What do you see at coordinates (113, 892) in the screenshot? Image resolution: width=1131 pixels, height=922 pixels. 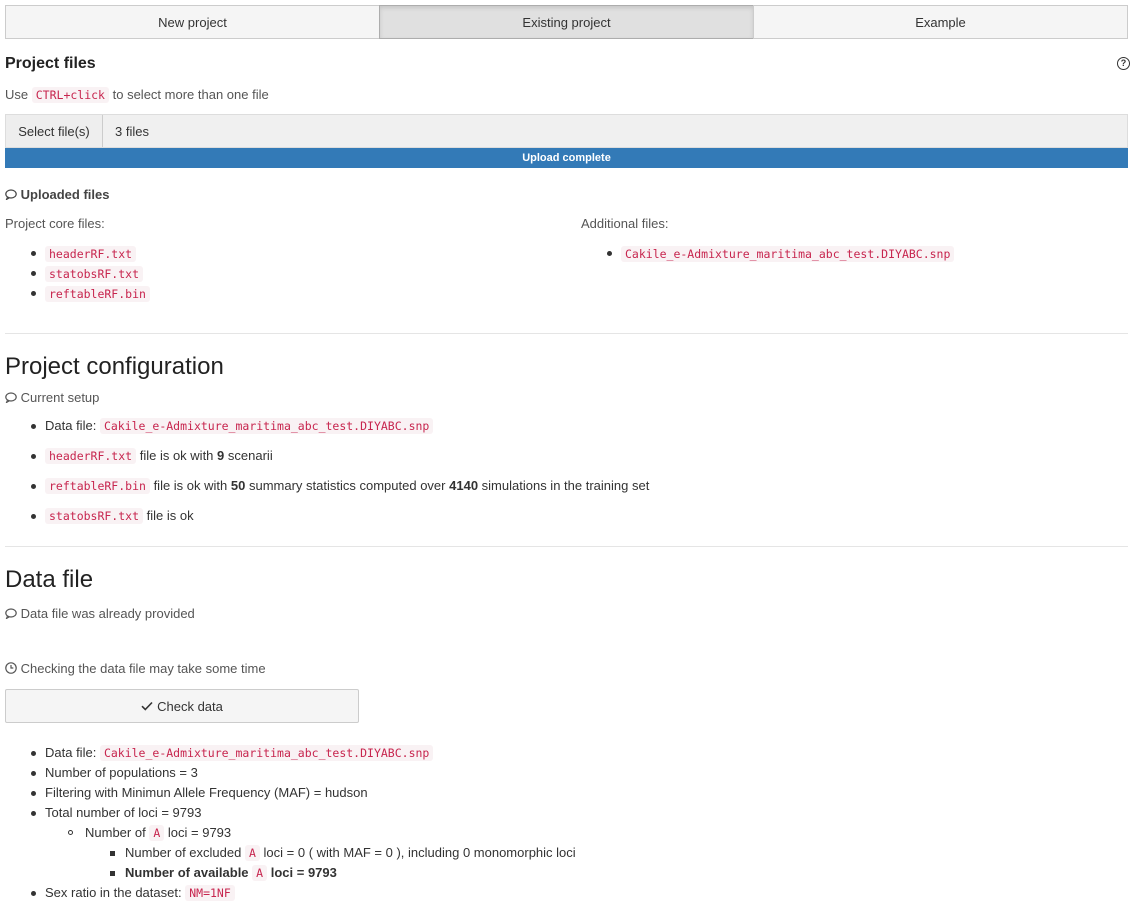 I see `sex-ratio-label: Sex ratio in the dataset:` at bounding box center [113, 892].